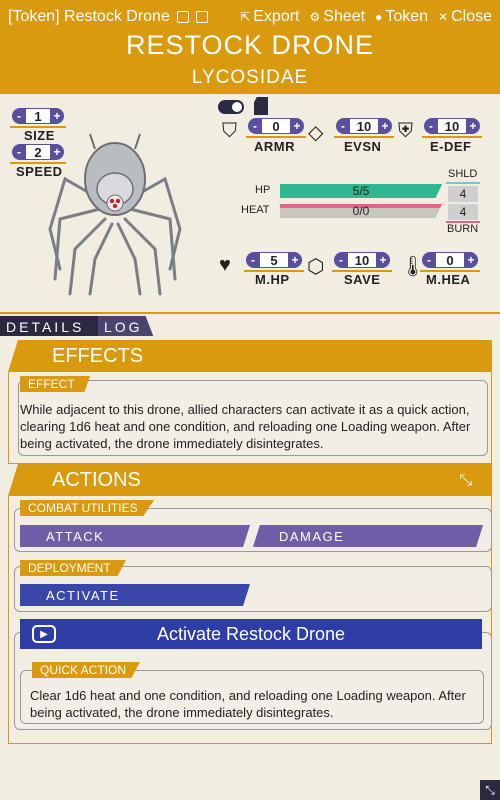 This screenshot has width=500, height=800. I want to click on save-increase-button: +, so click(383, 260).